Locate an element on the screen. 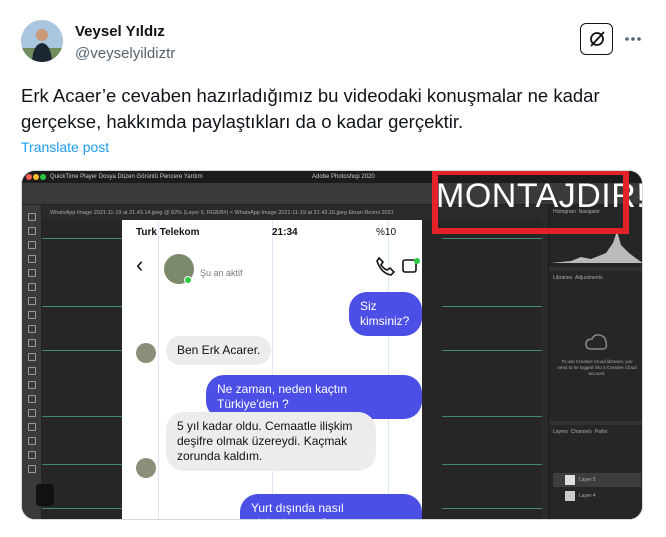 Image resolution: width=666 pixels, height=537 pixels. author-avatar is located at coordinates (42, 41).